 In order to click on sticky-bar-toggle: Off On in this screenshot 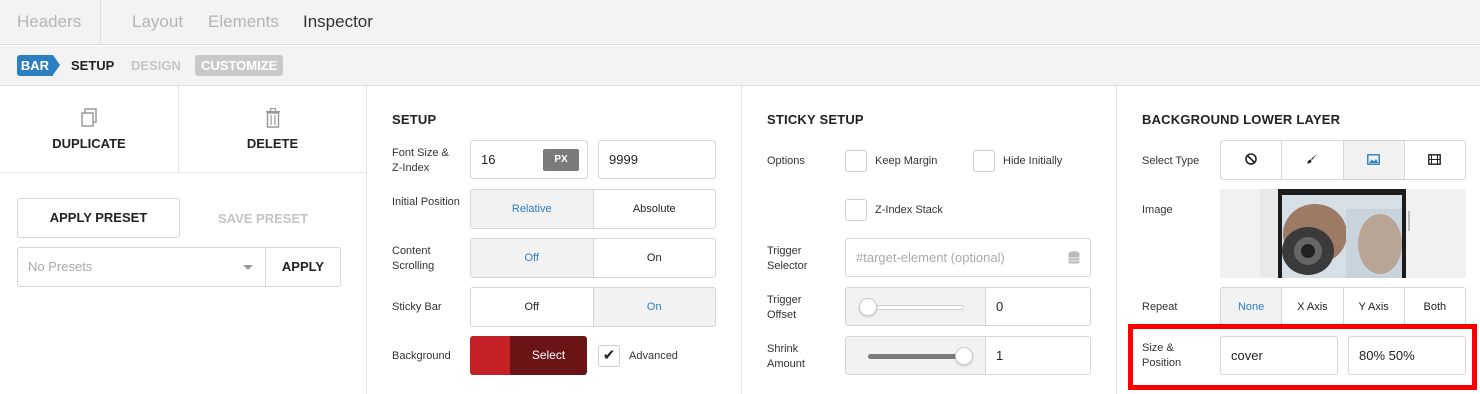, I will do `click(593, 307)`.